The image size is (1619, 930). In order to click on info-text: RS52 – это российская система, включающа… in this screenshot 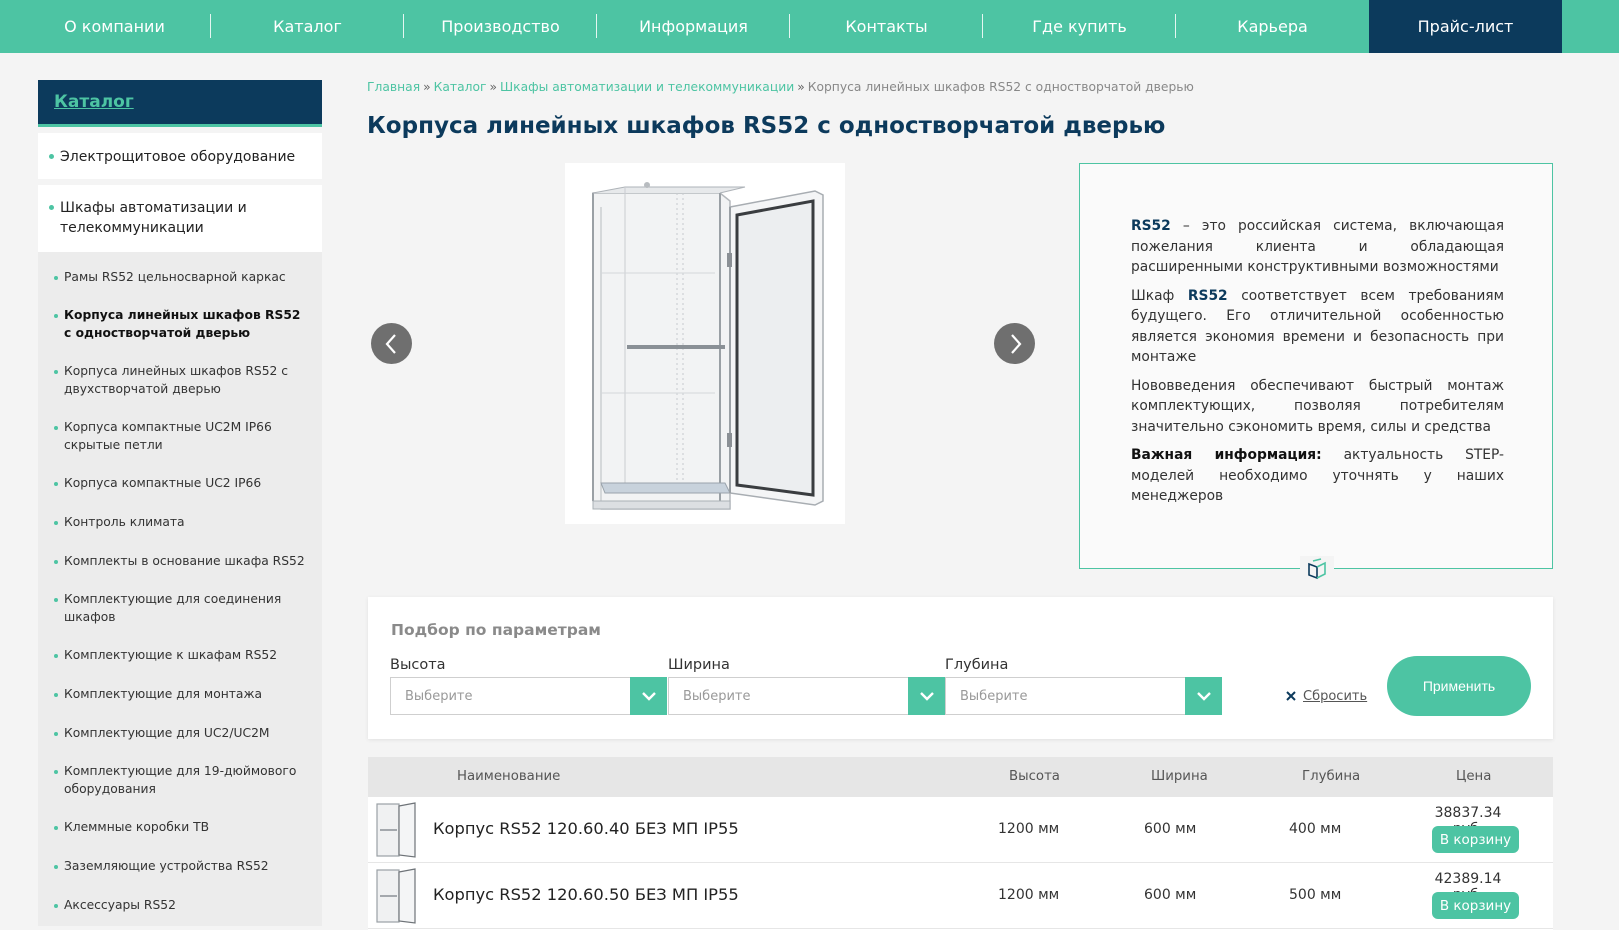, I will do `click(1317, 365)`.